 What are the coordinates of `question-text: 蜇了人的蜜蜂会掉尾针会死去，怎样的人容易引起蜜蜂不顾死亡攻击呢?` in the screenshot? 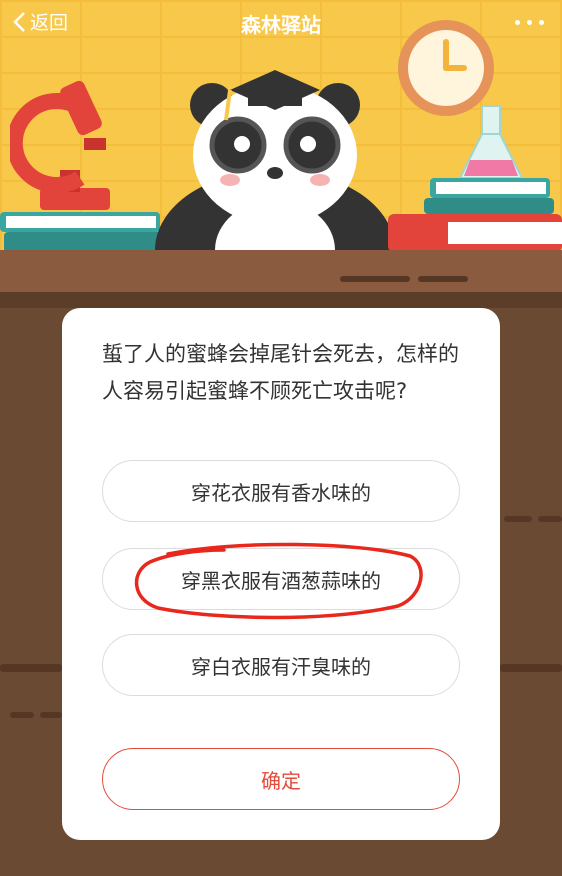 It's located at (280, 372).